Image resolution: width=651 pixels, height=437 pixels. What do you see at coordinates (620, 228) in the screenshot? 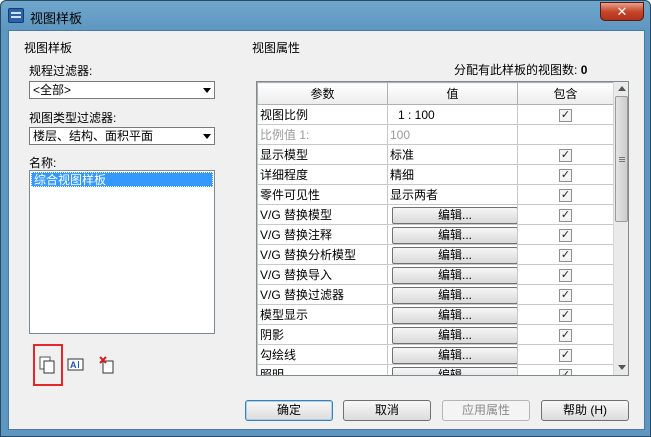
I see `vertical-scrollbar` at bounding box center [620, 228].